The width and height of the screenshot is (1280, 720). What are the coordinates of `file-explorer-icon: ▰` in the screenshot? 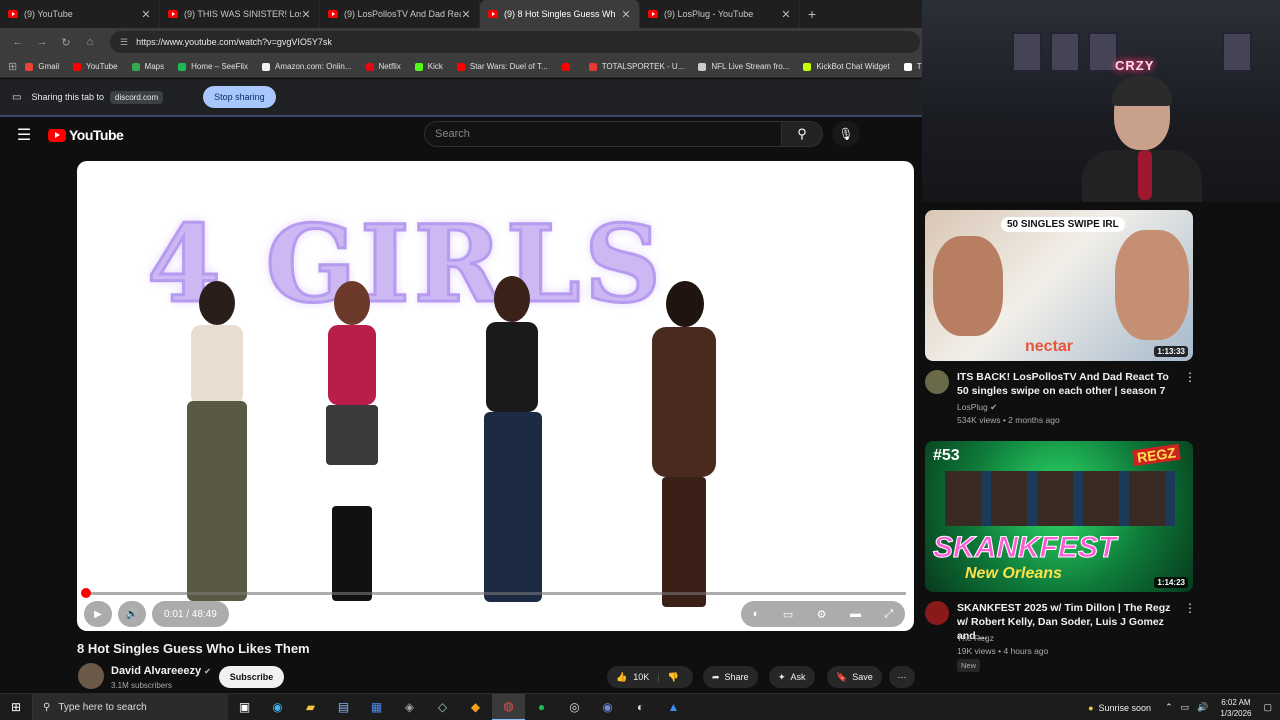 It's located at (310, 707).